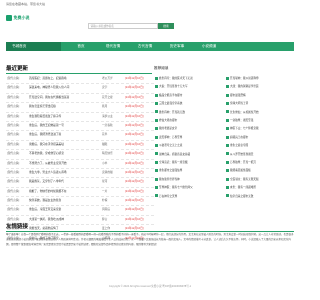  What do you see at coordinates (26, 3) in the screenshot?
I see `top-notice: 请您在收藏本站，带您书大站` at bounding box center [26, 3].